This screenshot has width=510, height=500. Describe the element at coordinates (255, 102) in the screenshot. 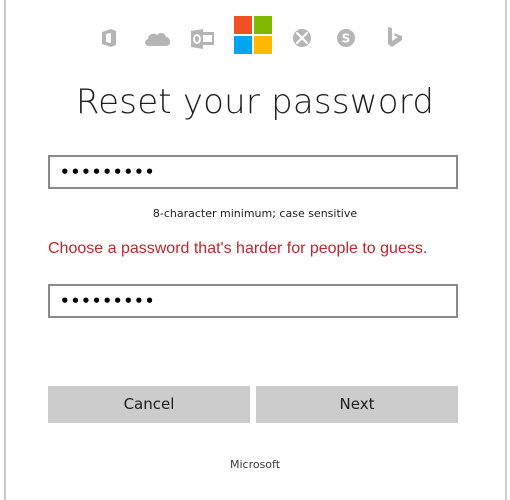

I see `page-title: Reset your password` at that location.